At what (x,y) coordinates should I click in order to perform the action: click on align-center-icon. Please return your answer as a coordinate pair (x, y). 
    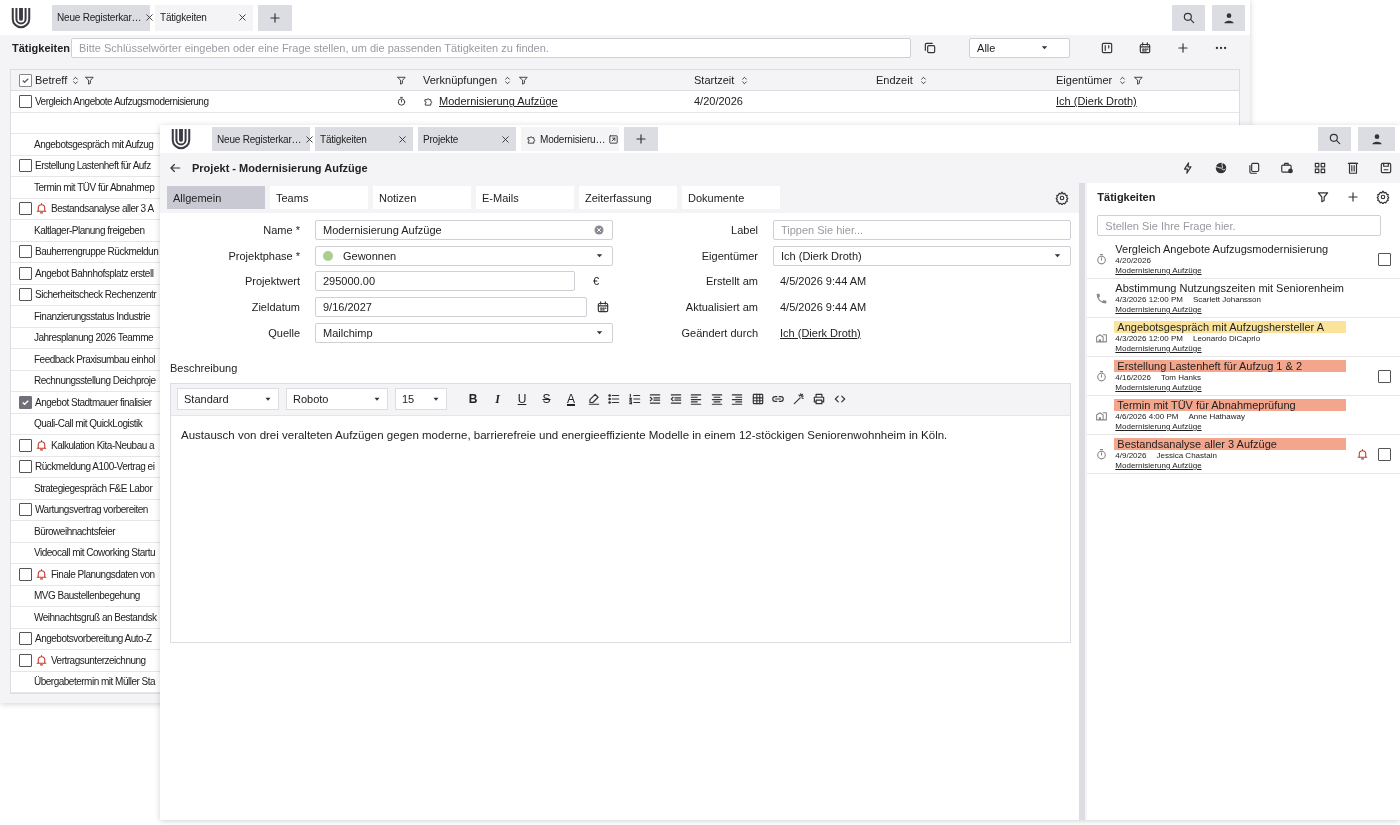
    Looking at the image, I should click on (716, 399).